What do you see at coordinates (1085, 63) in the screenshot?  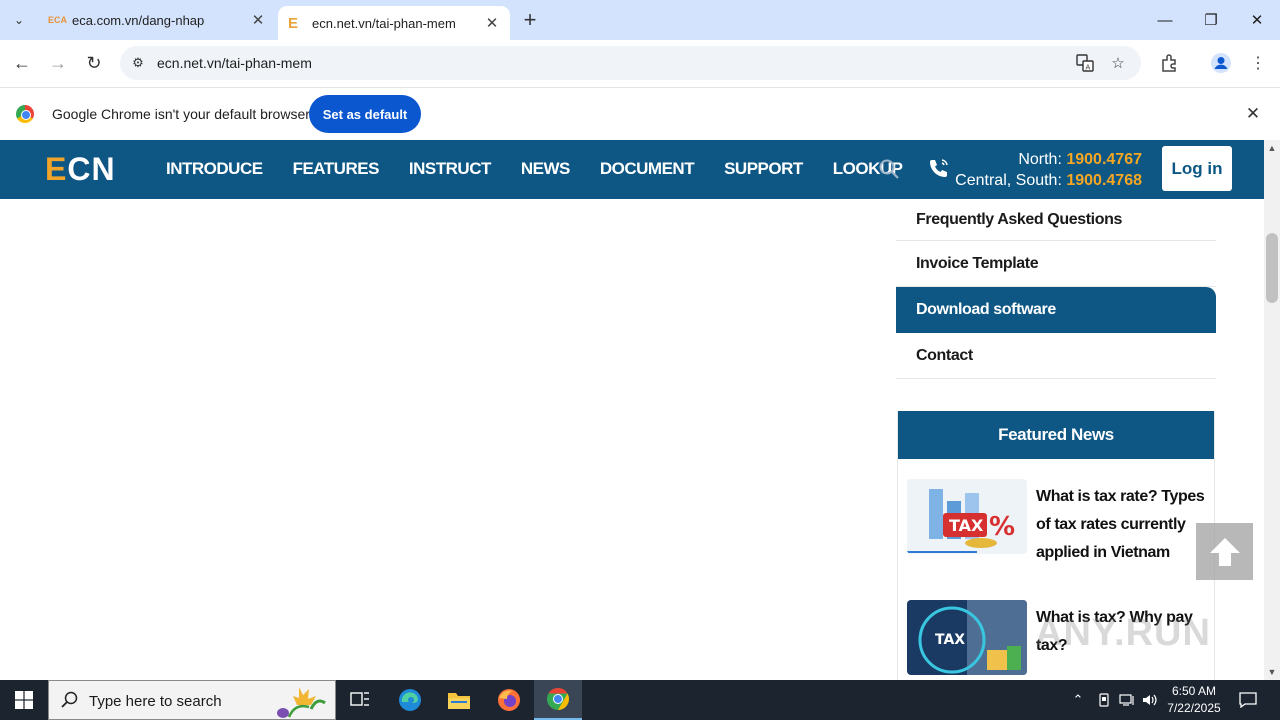 I see `translate-icon: A` at bounding box center [1085, 63].